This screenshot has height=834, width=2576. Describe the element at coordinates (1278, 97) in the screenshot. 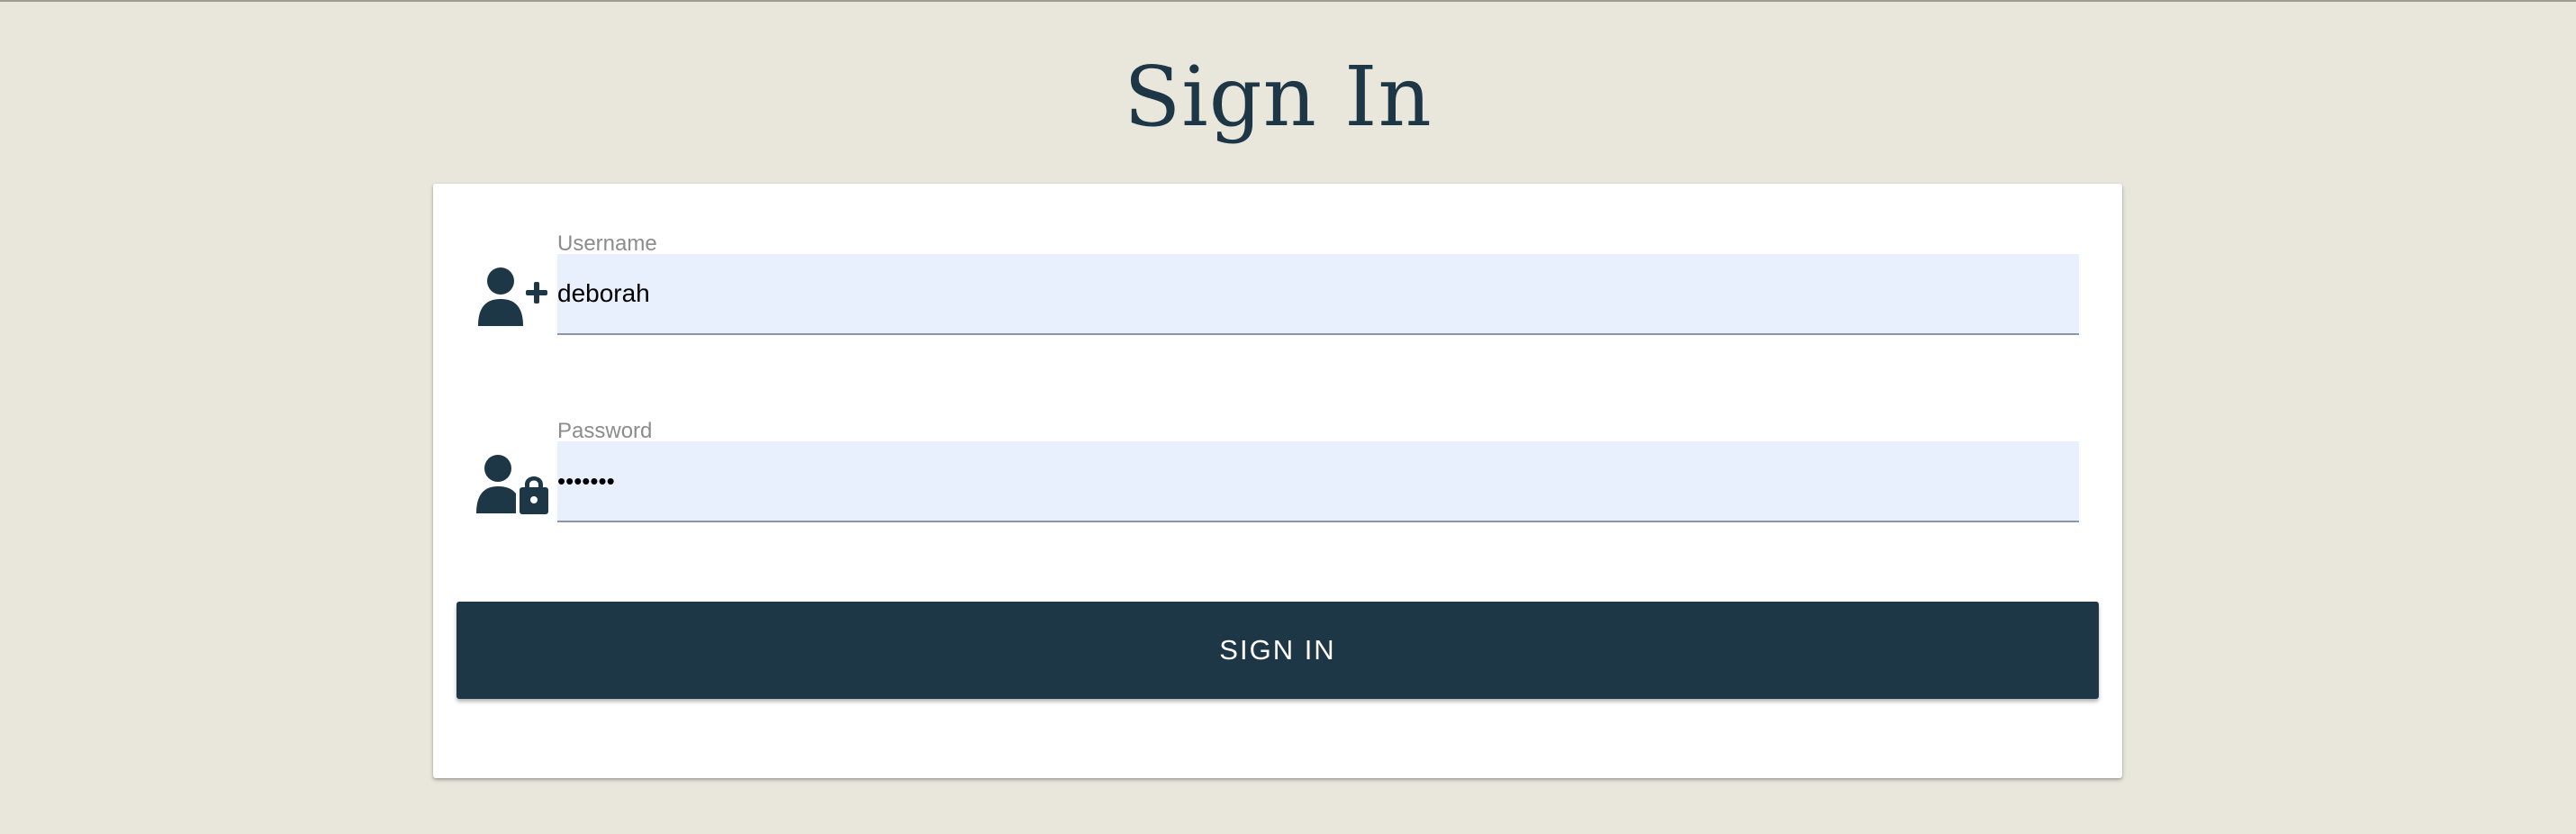

I see `page-title: Sign In` at that location.